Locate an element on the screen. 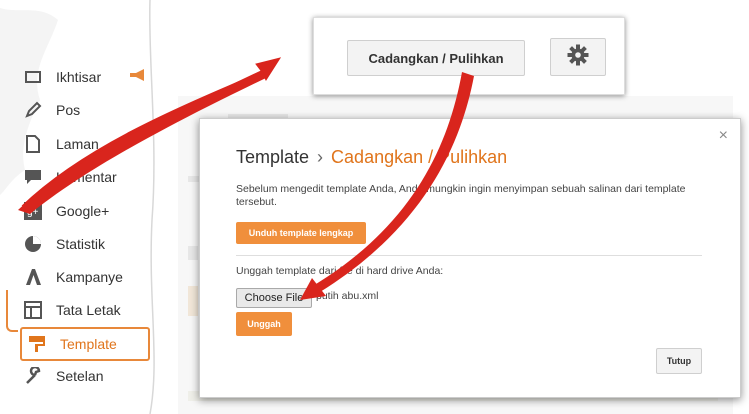 The height and width of the screenshot is (414, 749). sidebar-item-label: Tata Letak is located at coordinates (88, 310).